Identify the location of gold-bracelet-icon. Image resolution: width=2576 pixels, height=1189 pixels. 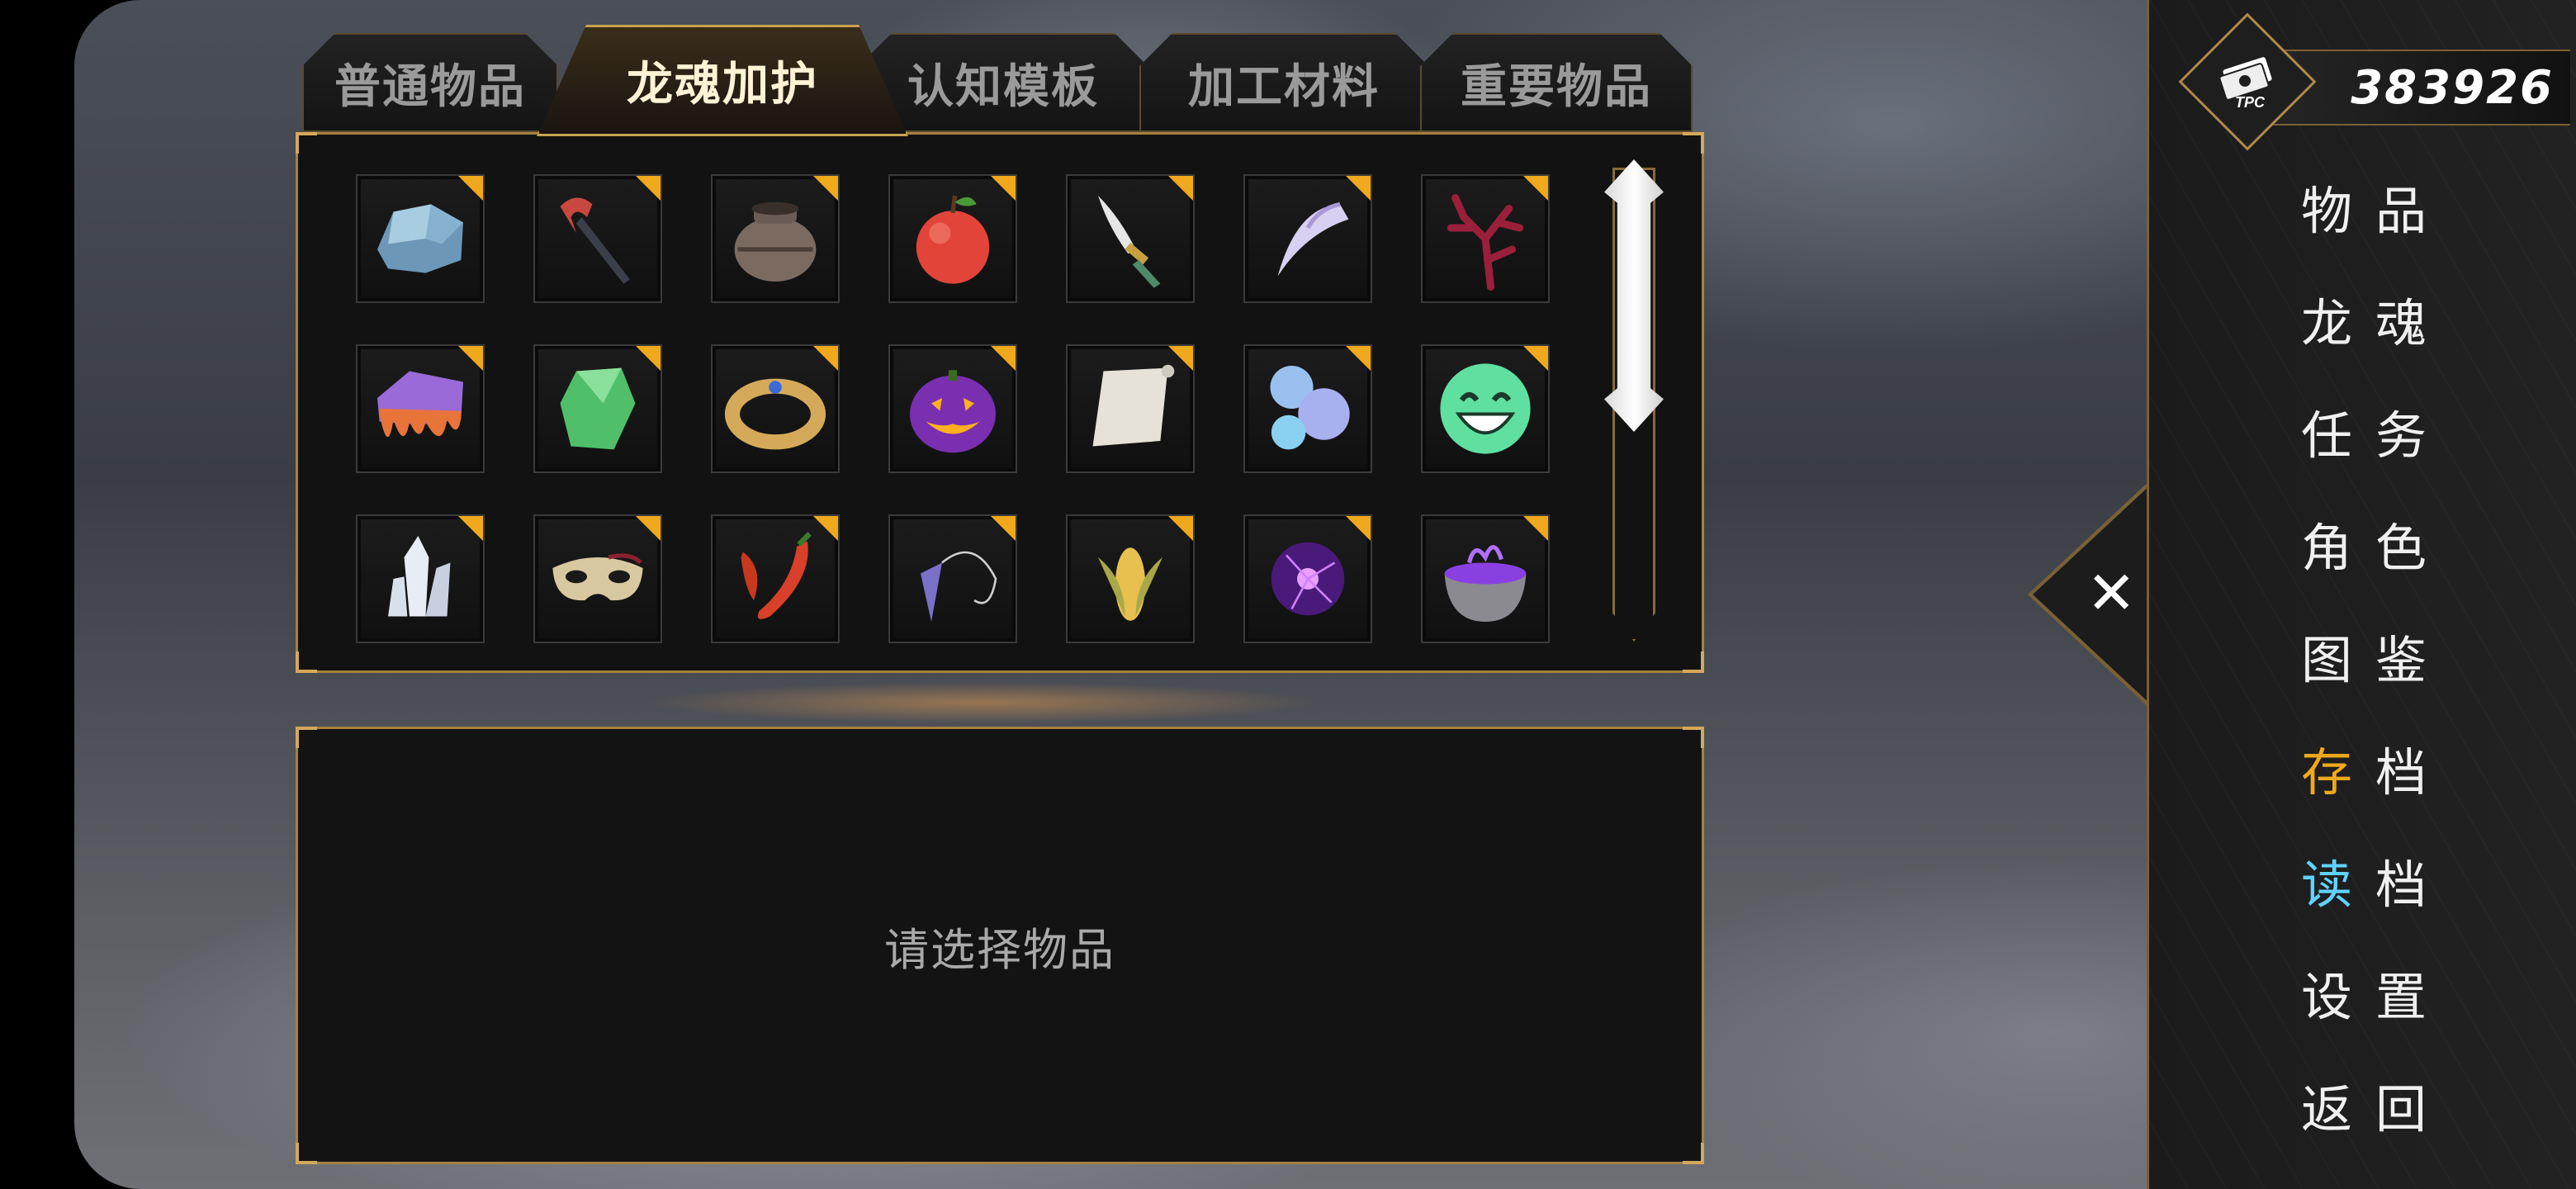
(775, 414).